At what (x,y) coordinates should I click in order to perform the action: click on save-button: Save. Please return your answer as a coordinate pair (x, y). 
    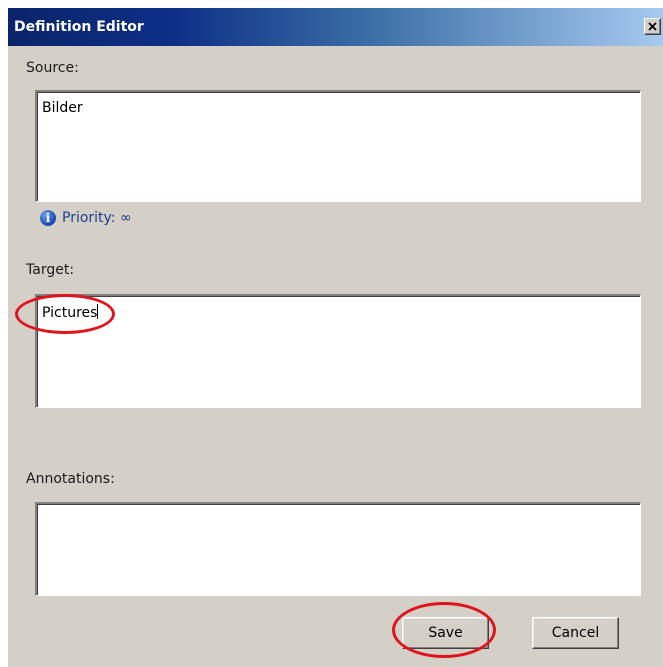
    Looking at the image, I should click on (445, 633).